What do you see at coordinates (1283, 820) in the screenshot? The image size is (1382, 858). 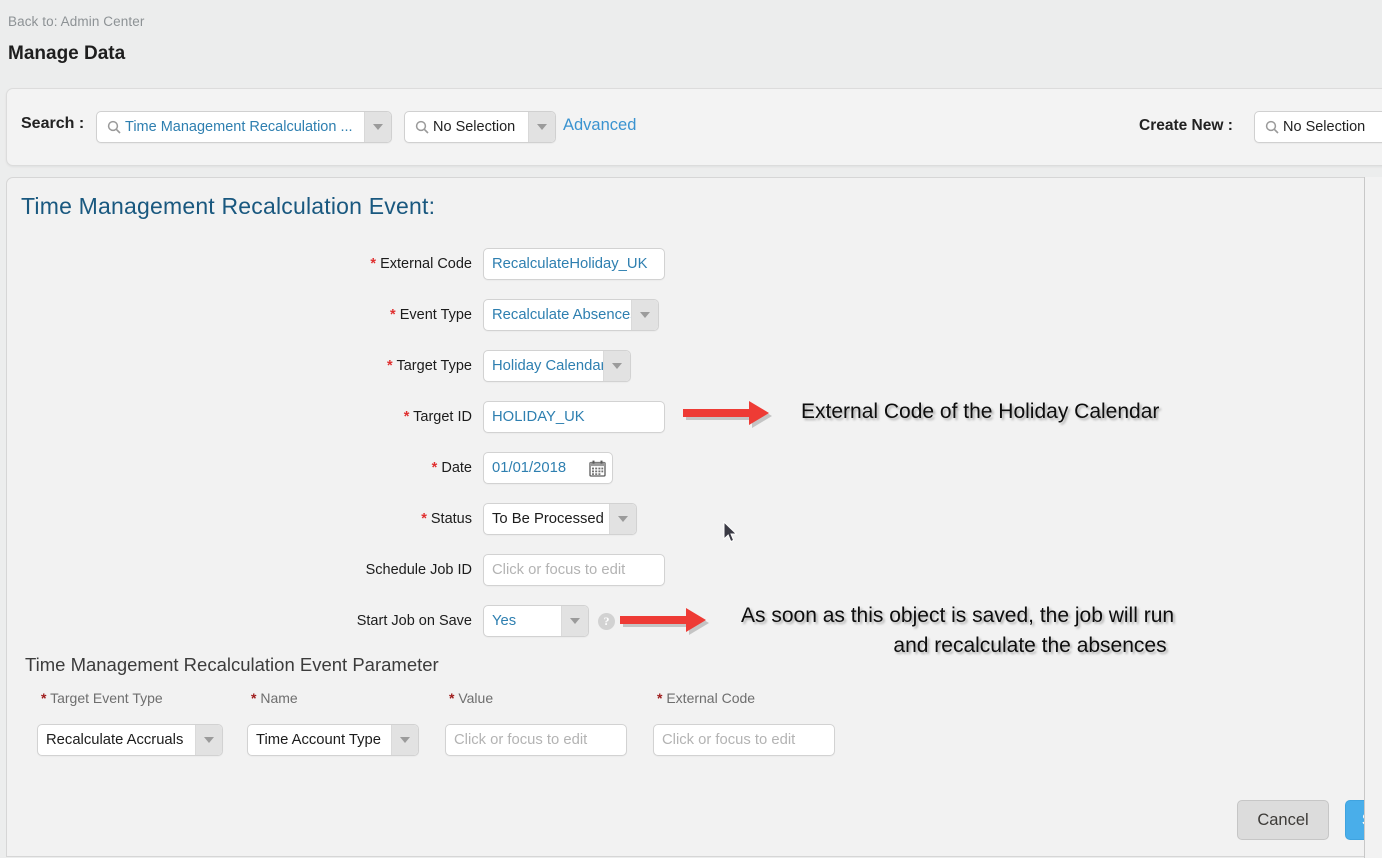 I see `cancel-button: Cancel` at bounding box center [1283, 820].